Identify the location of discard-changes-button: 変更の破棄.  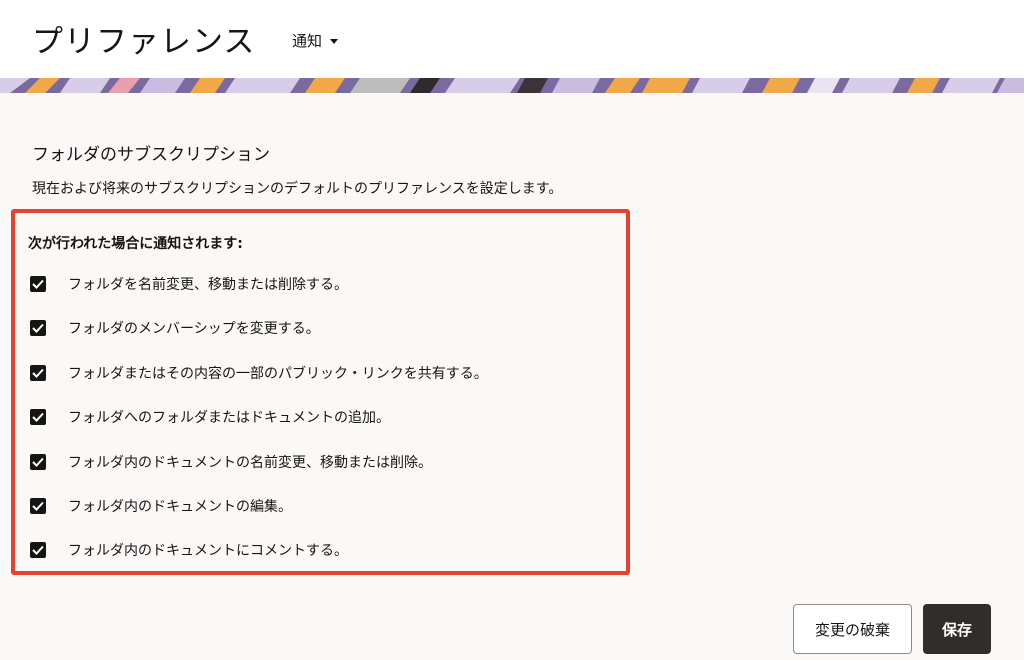
(852, 629).